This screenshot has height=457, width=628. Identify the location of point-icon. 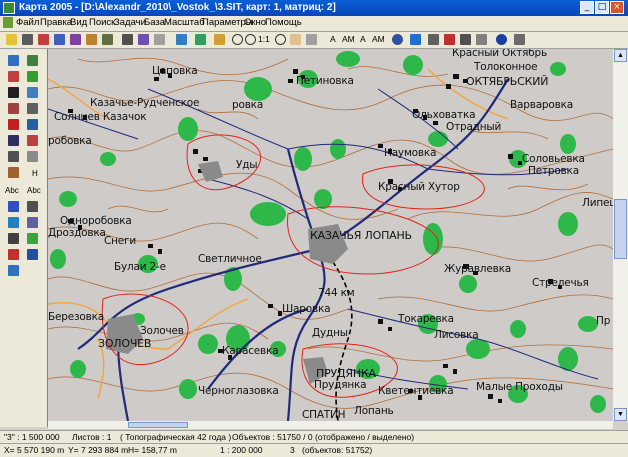
(13, 92).